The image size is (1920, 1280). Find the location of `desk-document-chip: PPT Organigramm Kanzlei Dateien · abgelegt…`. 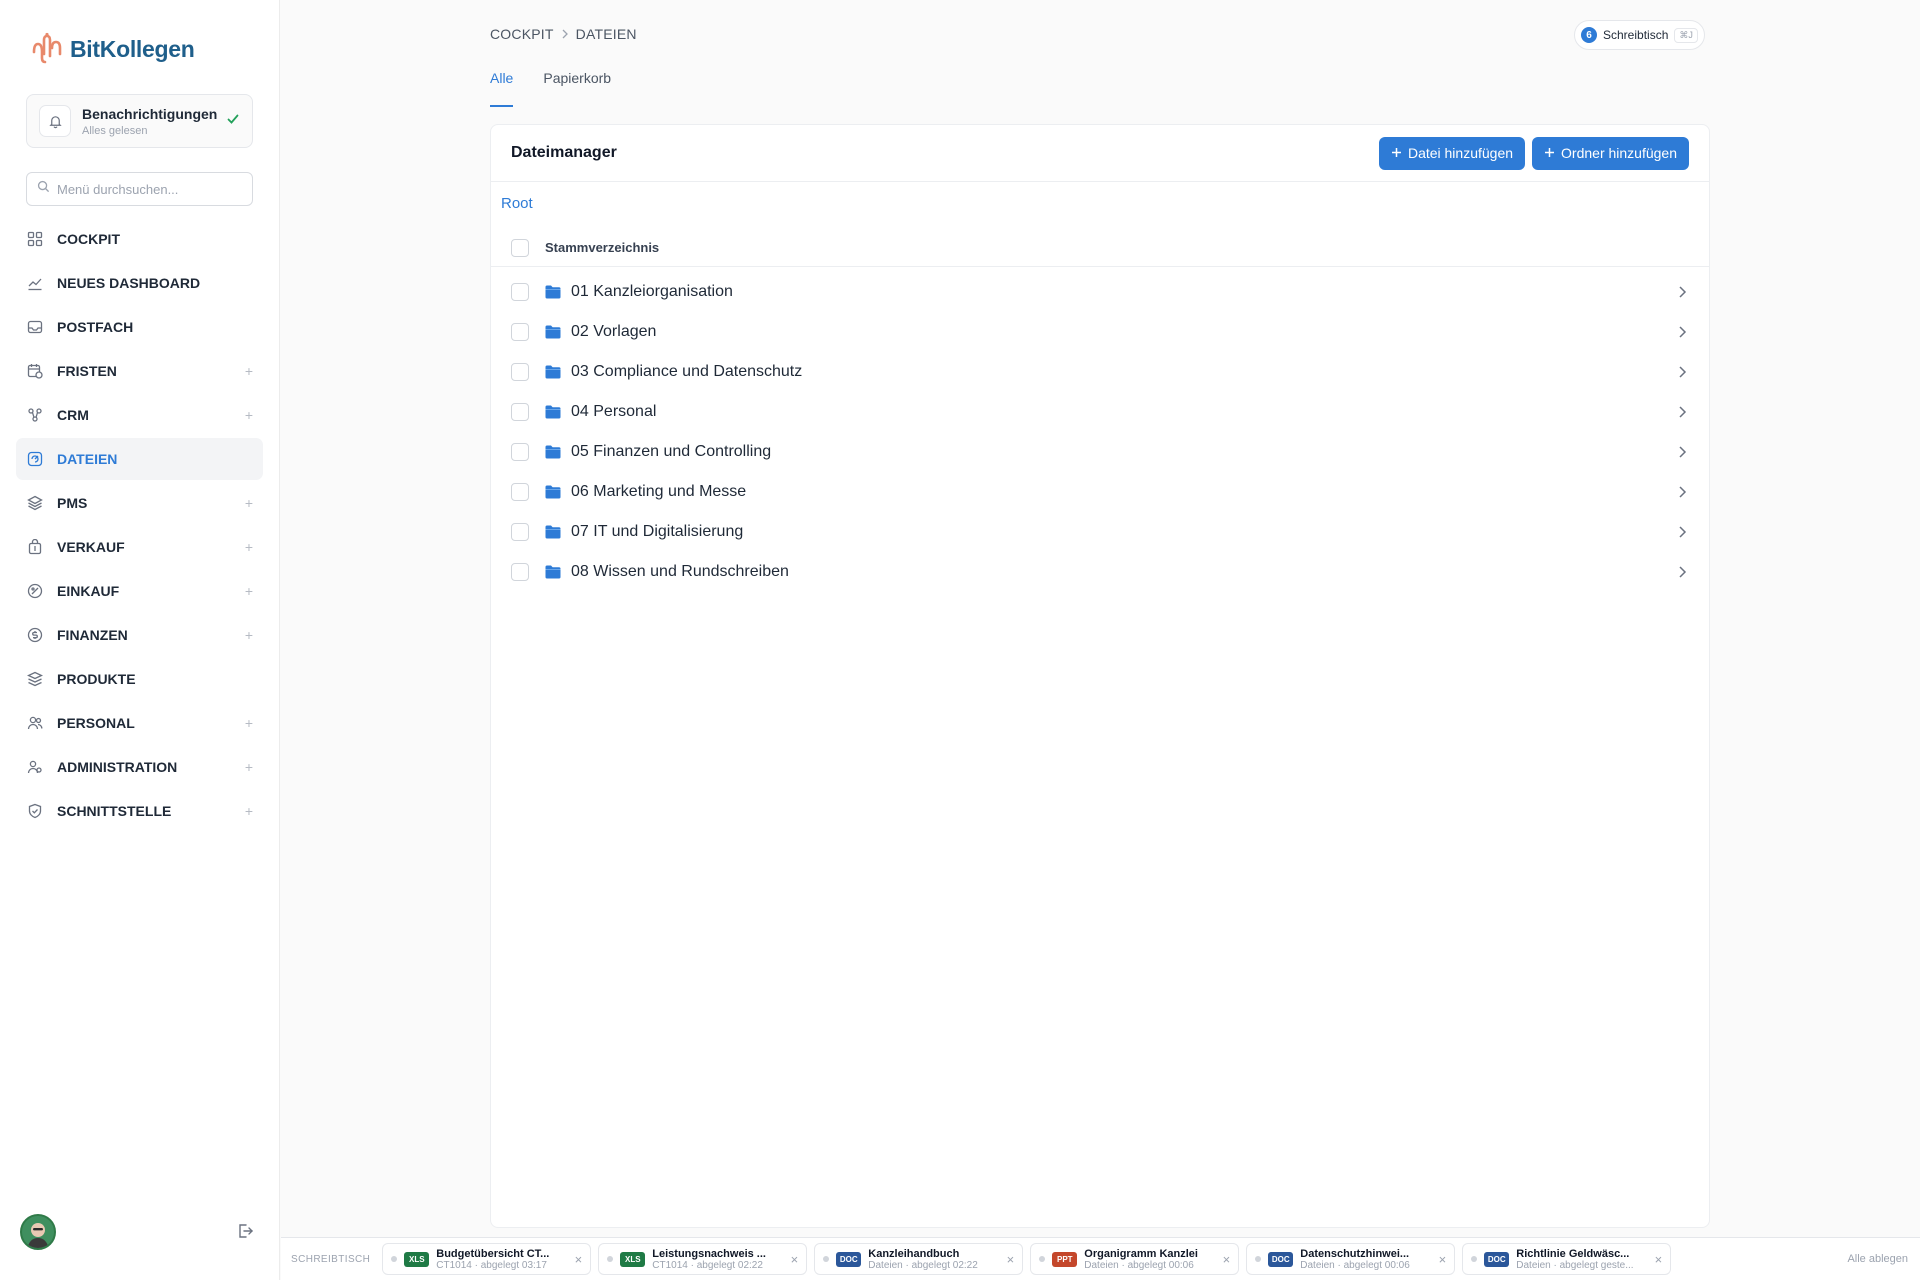

desk-document-chip: PPT Organigramm Kanzlei Dateien · abgelegt… is located at coordinates (1135, 1259).